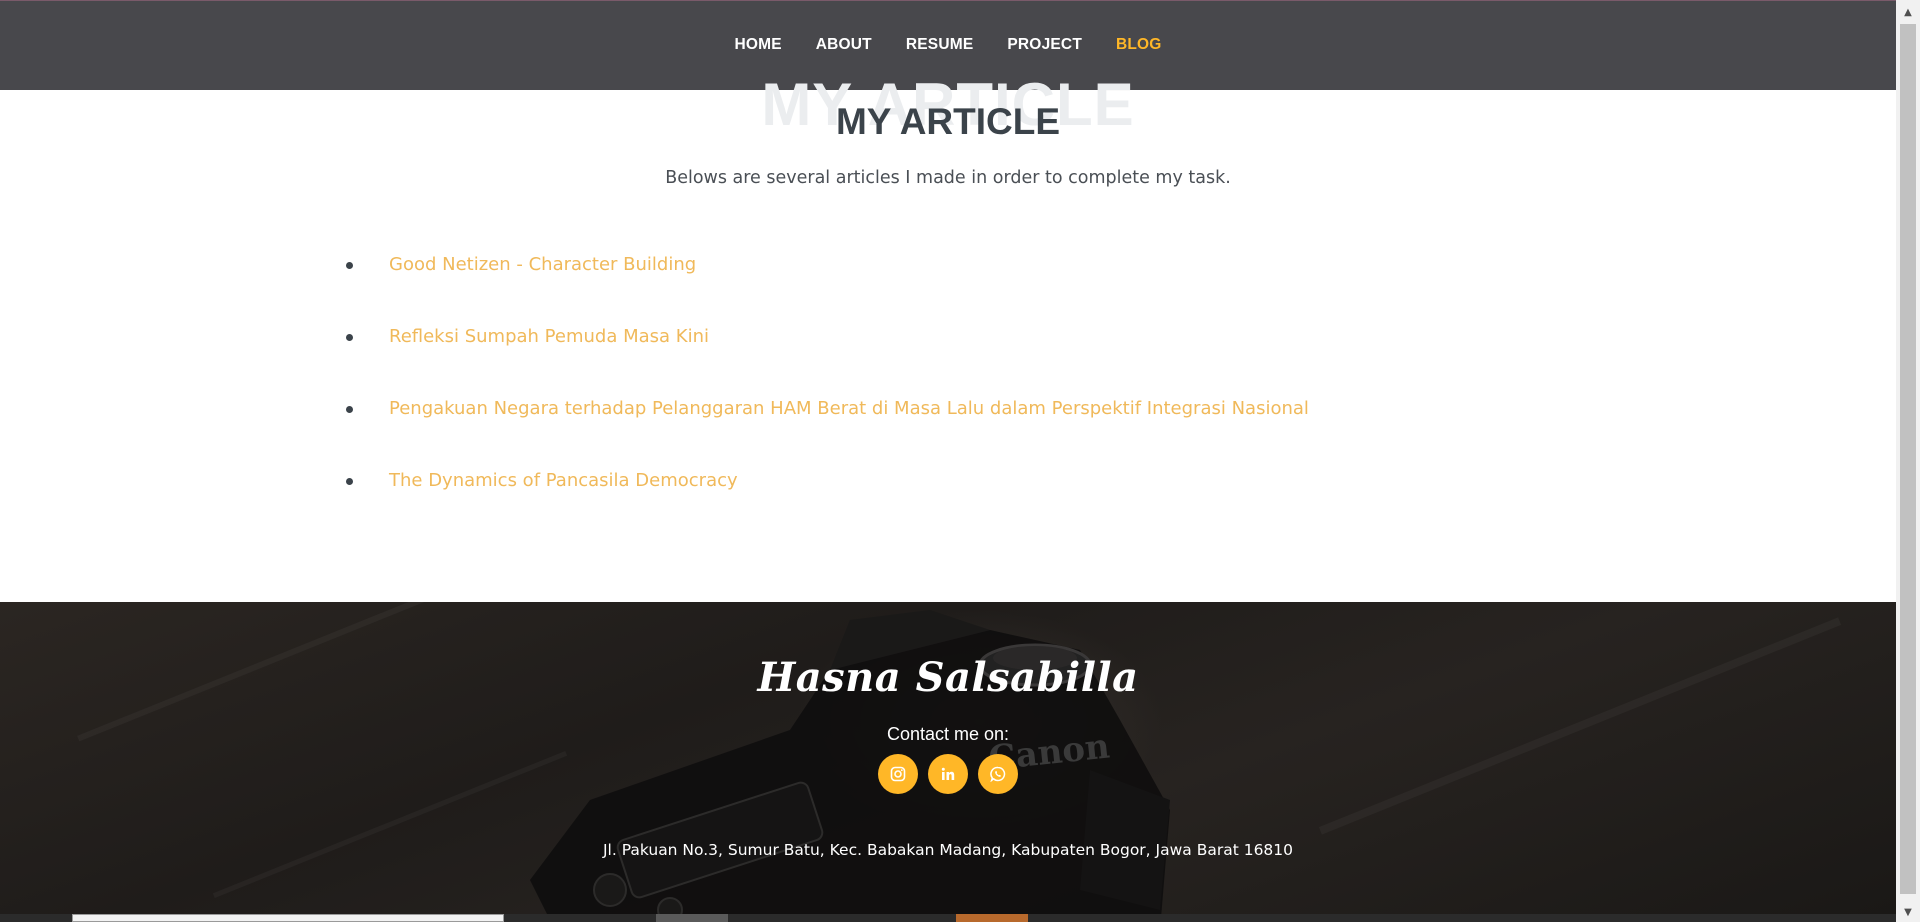 Image resolution: width=1920 pixels, height=922 pixels. Describe the element at coordinates (757, 45) in the screenshot. I see `nav-home-link: HOME` at that location.